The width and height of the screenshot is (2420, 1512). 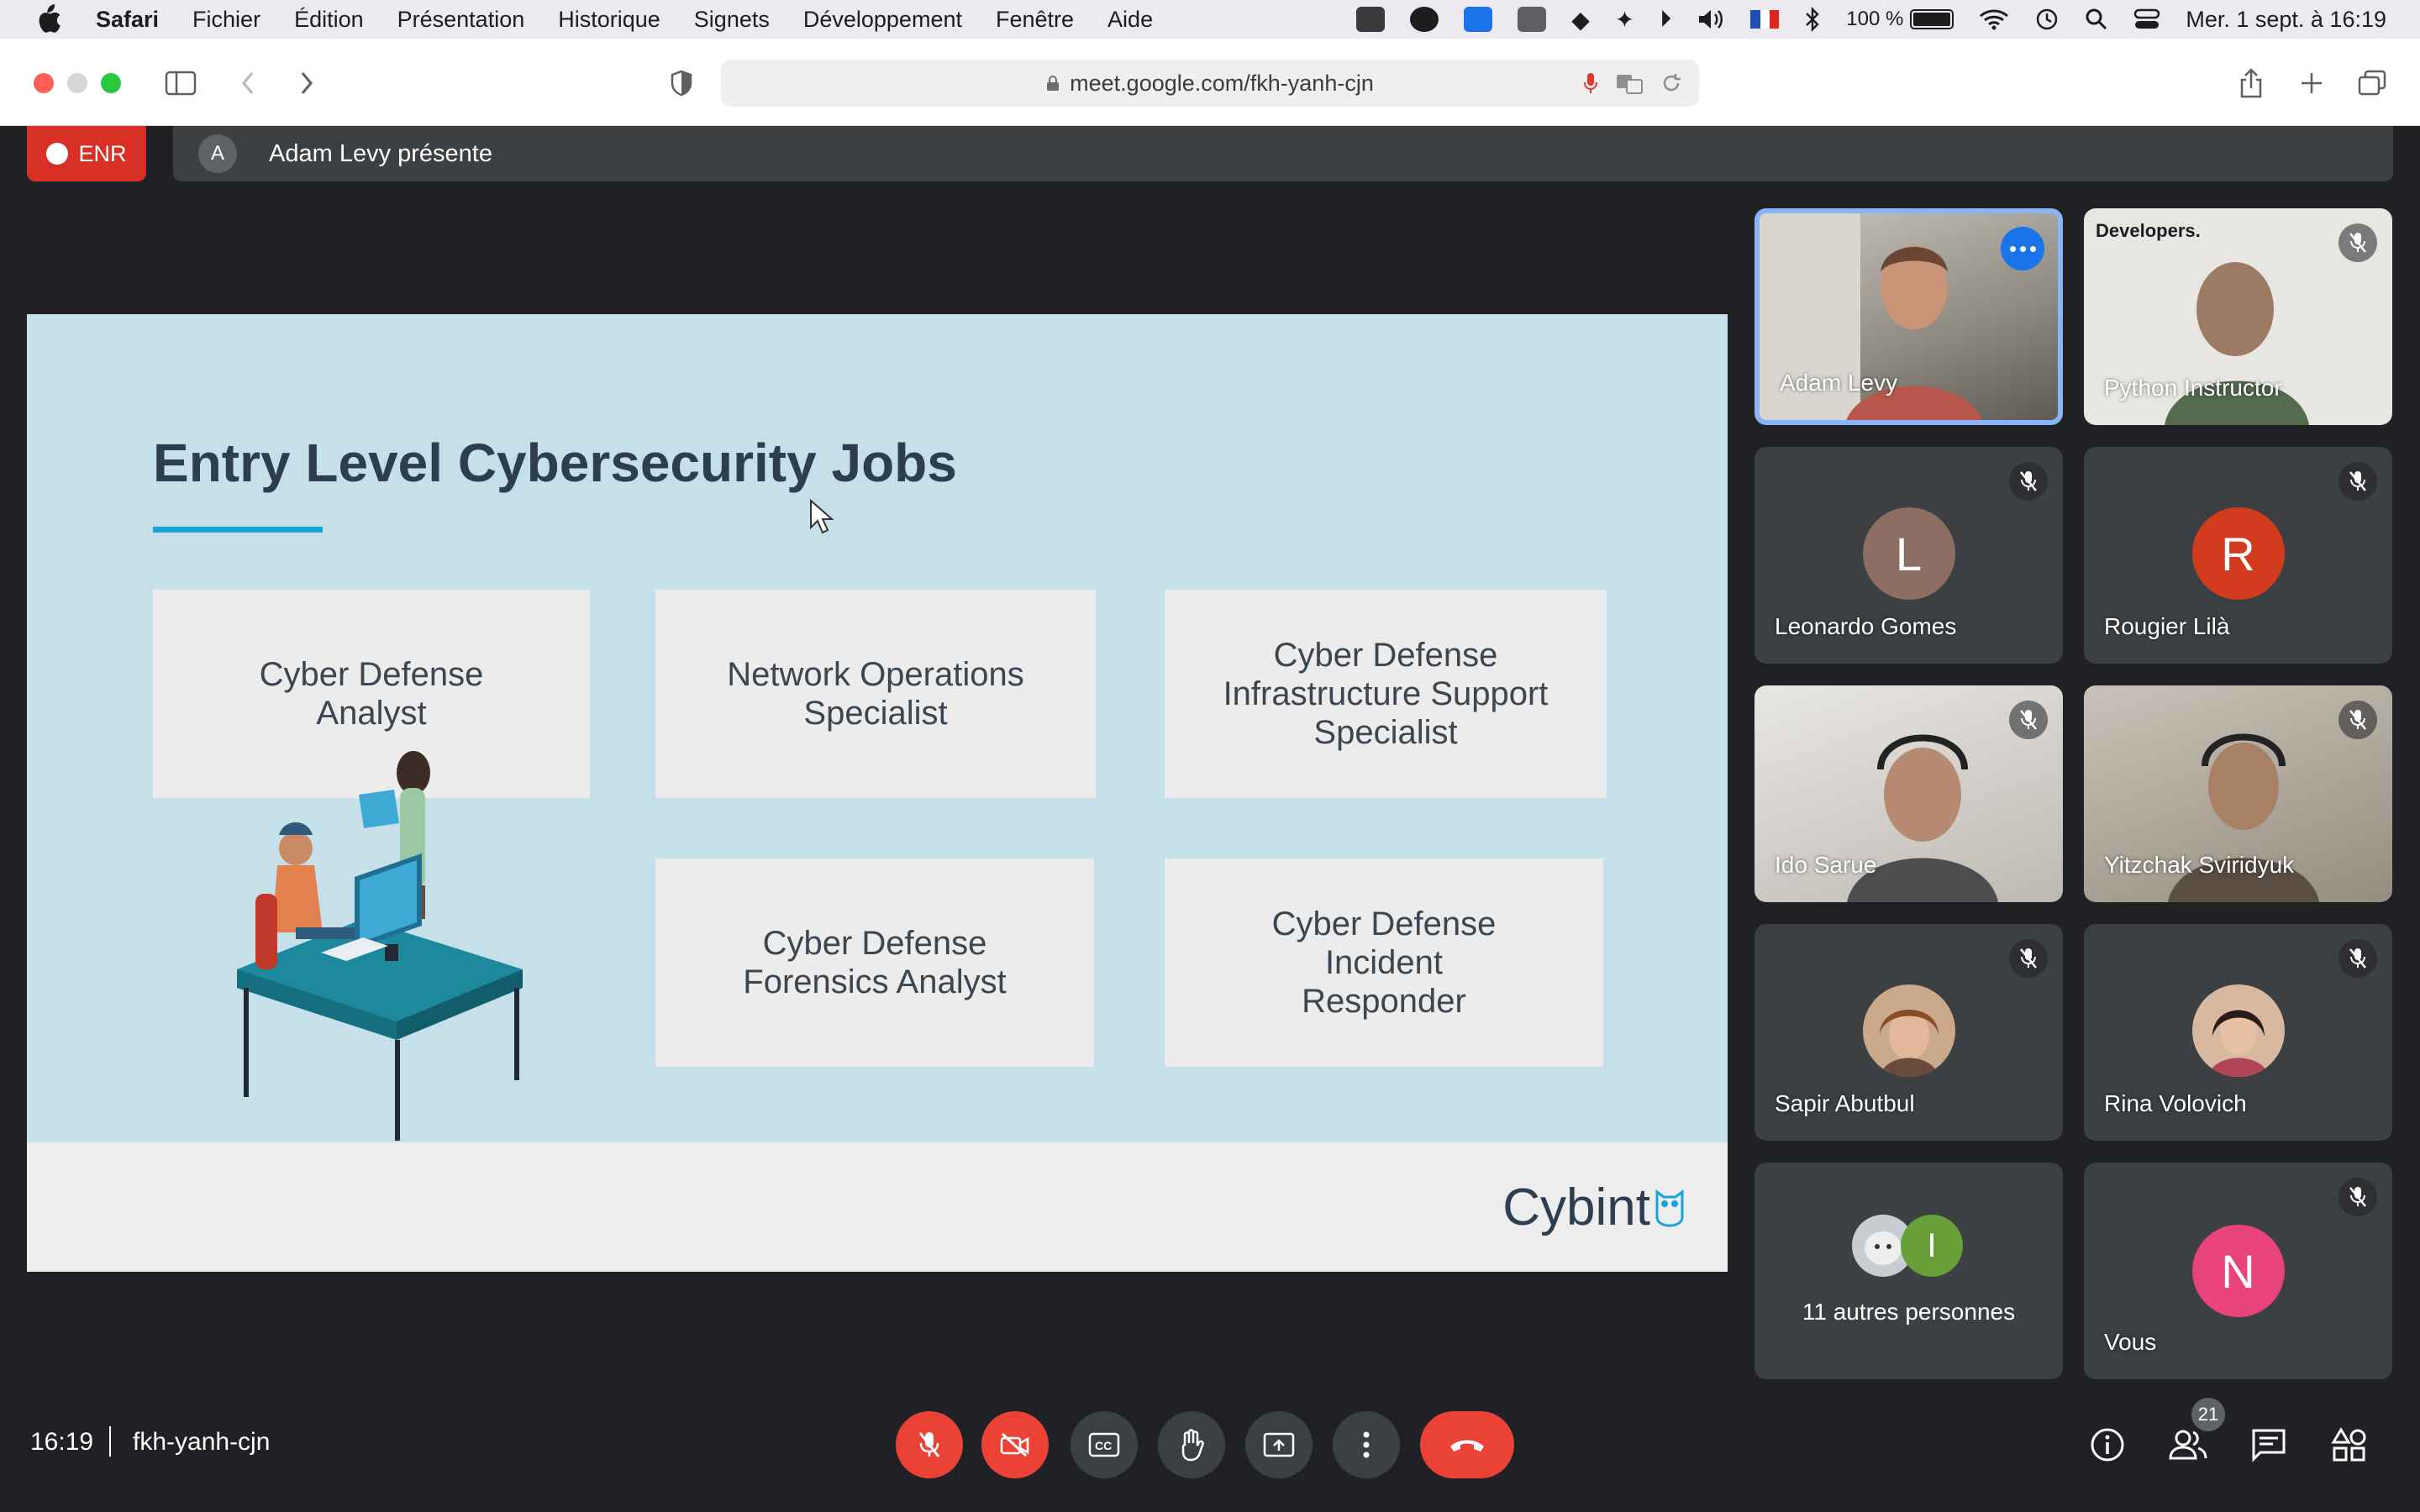 What do you see at coordinates (1845, 1103) in the screenshot?
I see `participant-name: Sapir Abutbul` at bounding box center [1845, 1103].